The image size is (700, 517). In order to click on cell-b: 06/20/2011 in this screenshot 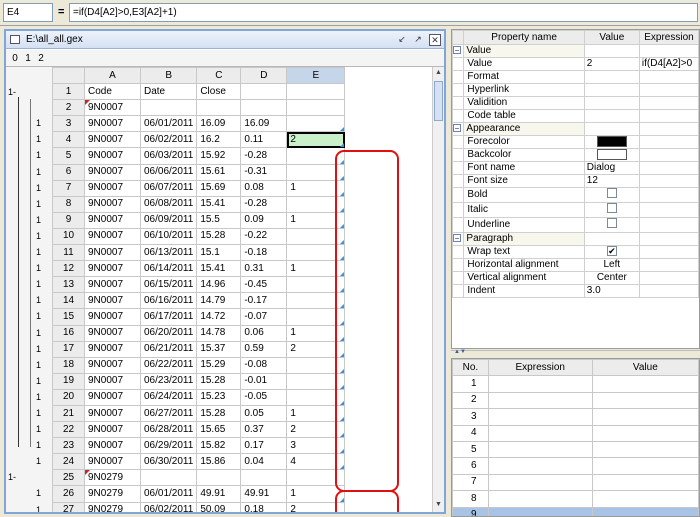, I will do `click(168, 333)`.